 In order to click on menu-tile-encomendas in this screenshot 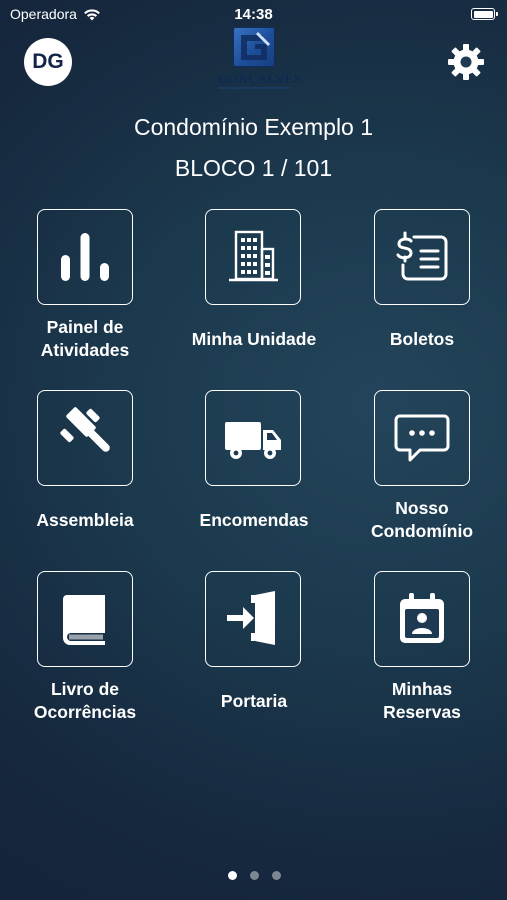, I will do `click(253, 438)`.